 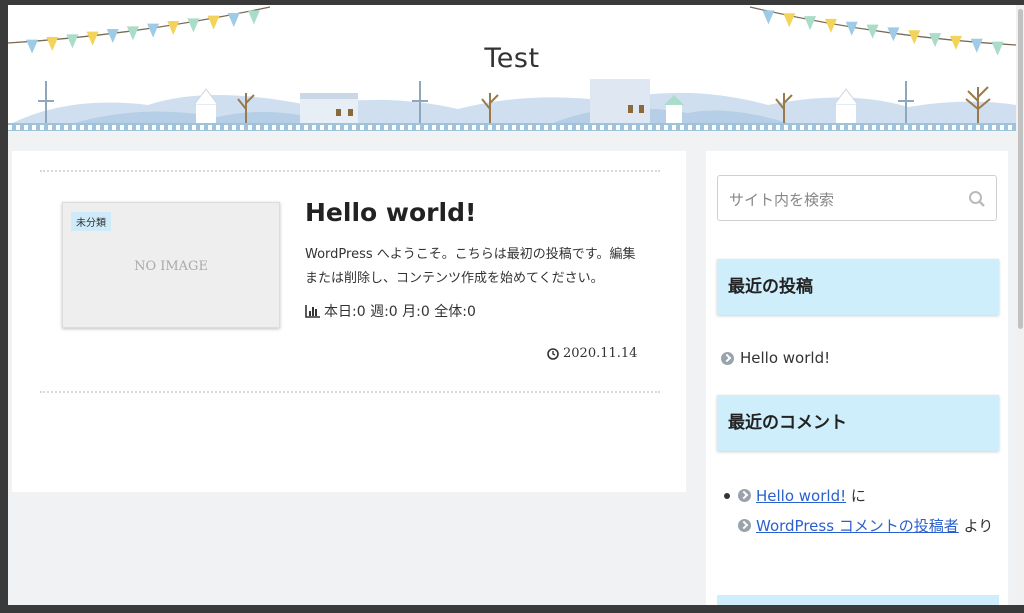 What do you see at coordinates (977, 199) in the screenshot?
I see `search-icon` at bounding box center [977, 199].